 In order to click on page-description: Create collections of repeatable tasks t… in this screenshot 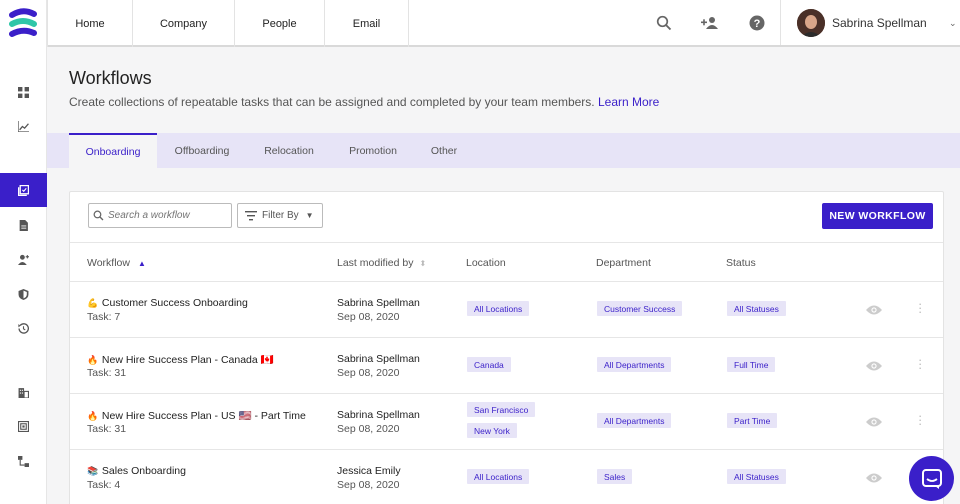, I will do `click(364, 102)`.